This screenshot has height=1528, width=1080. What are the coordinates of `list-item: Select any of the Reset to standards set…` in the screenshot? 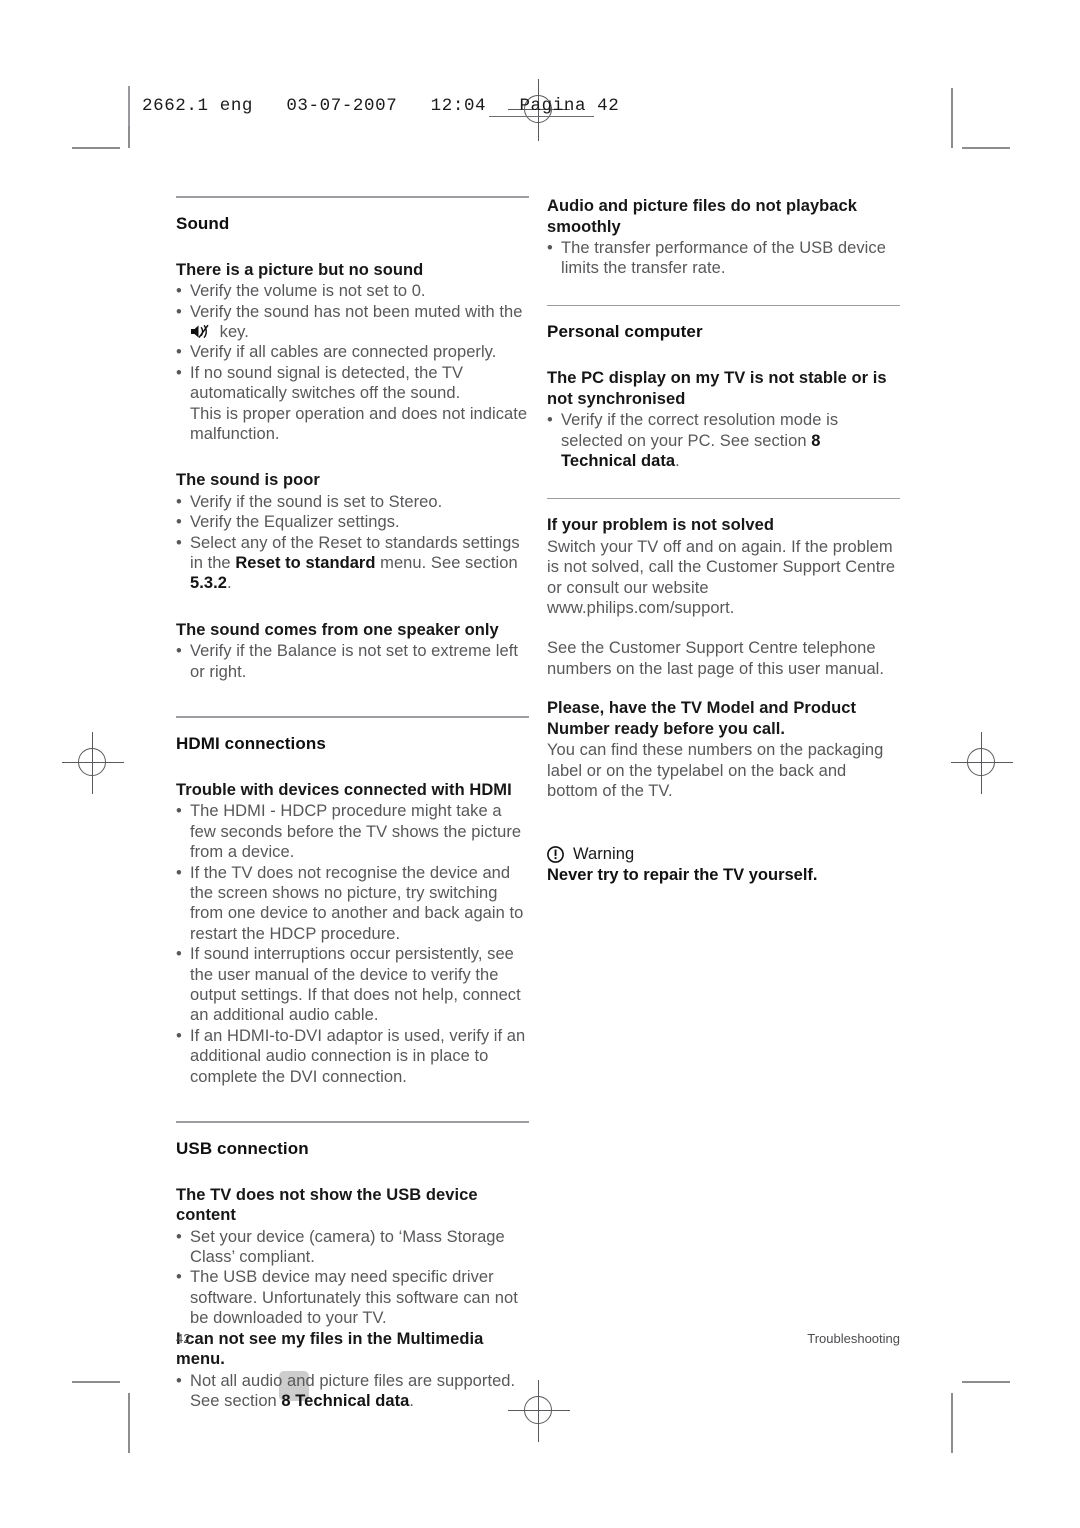 It's located at (352, 563).